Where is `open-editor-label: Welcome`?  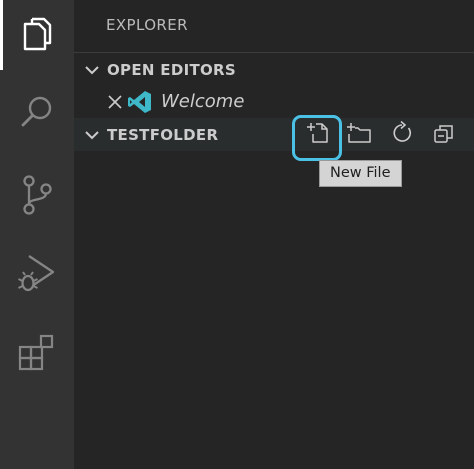
open-editor-label: Welcome is located at coordinates (203, 101).